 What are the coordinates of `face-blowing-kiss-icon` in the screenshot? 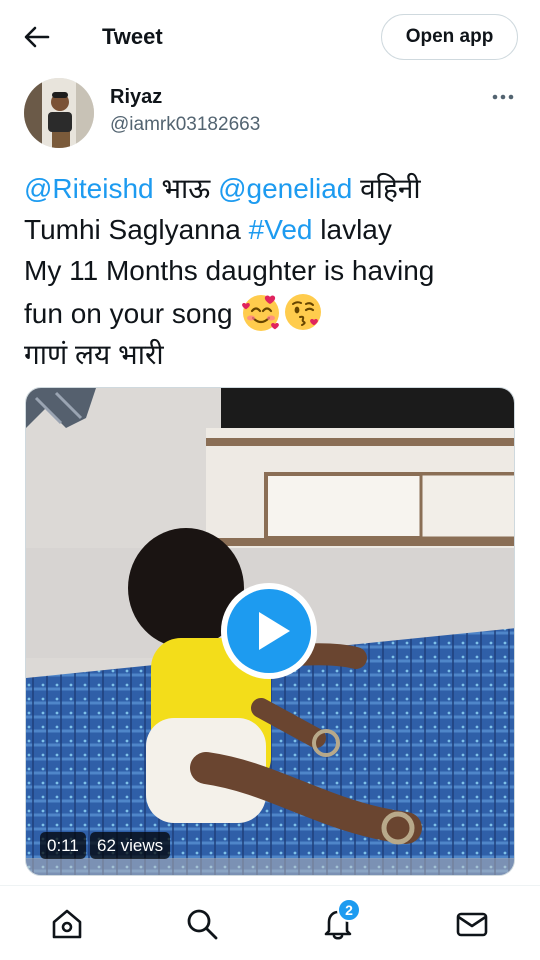 It's located at (303, 312).